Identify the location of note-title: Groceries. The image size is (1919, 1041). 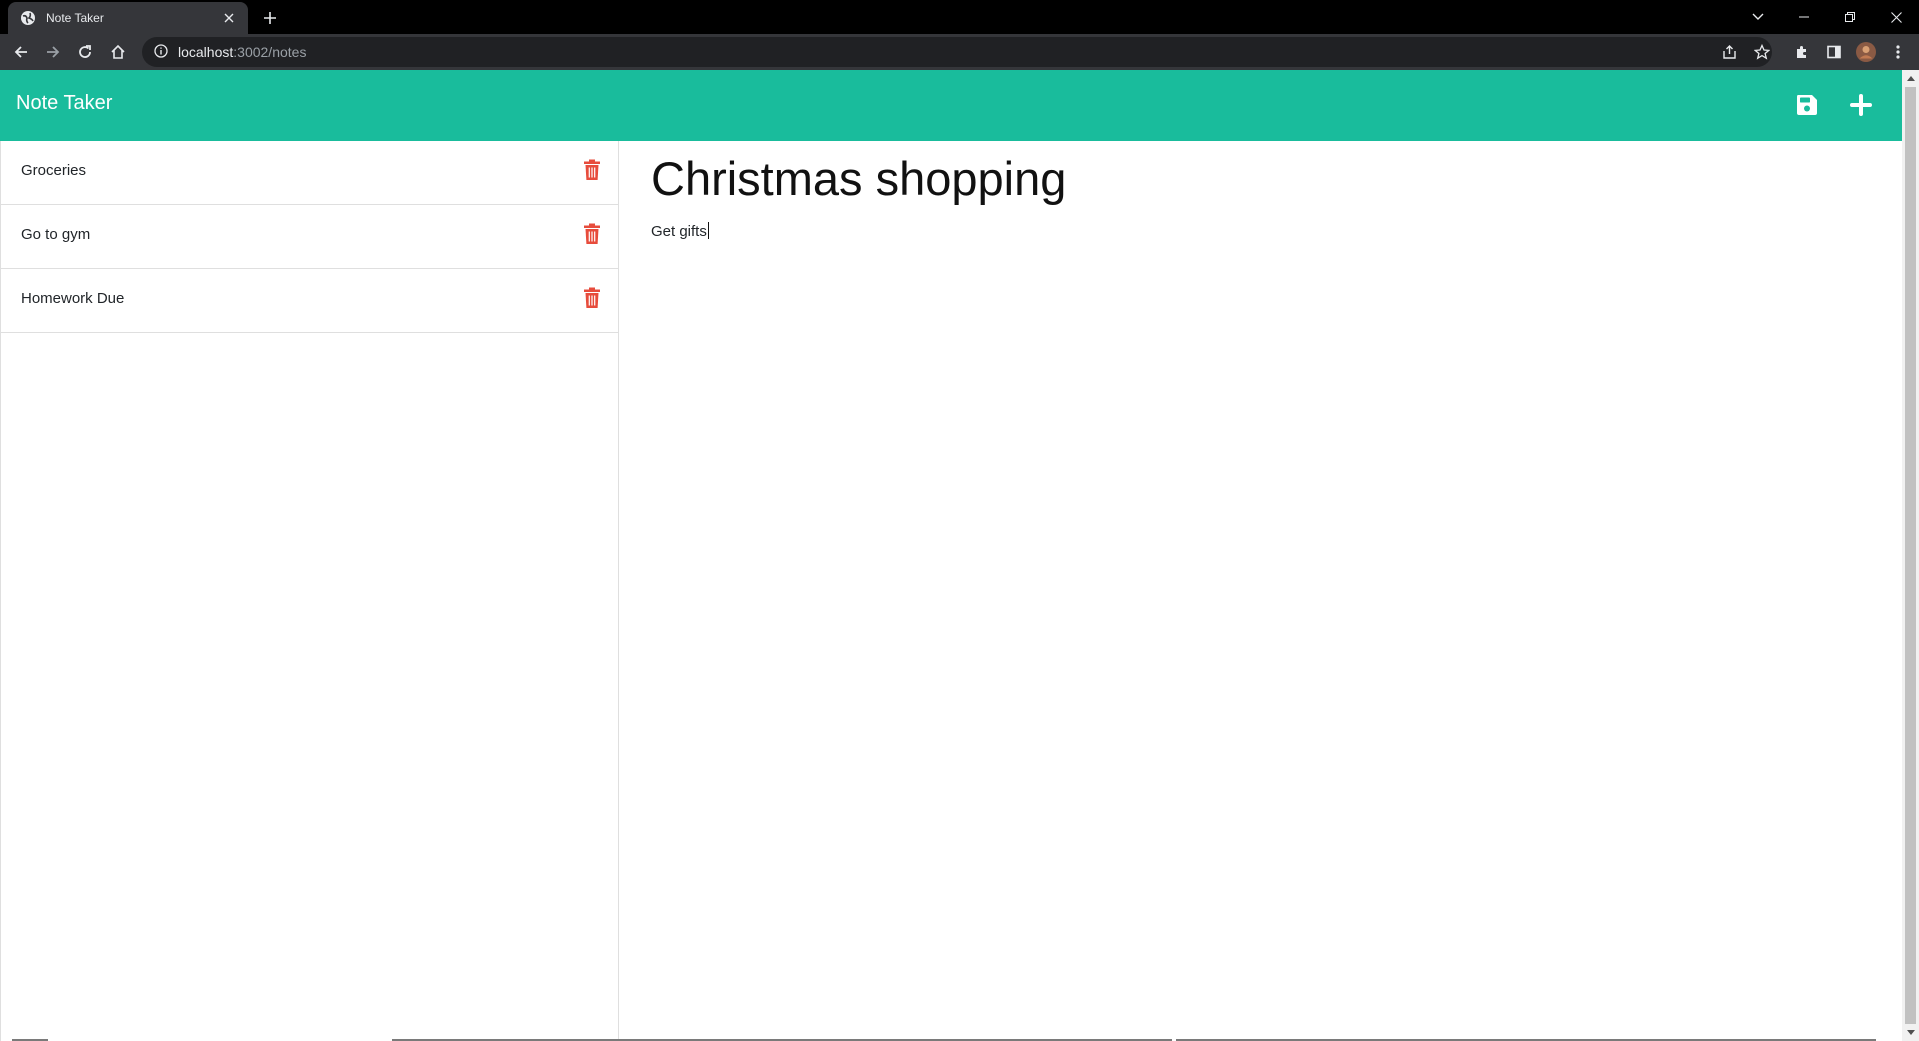
(53, 170).